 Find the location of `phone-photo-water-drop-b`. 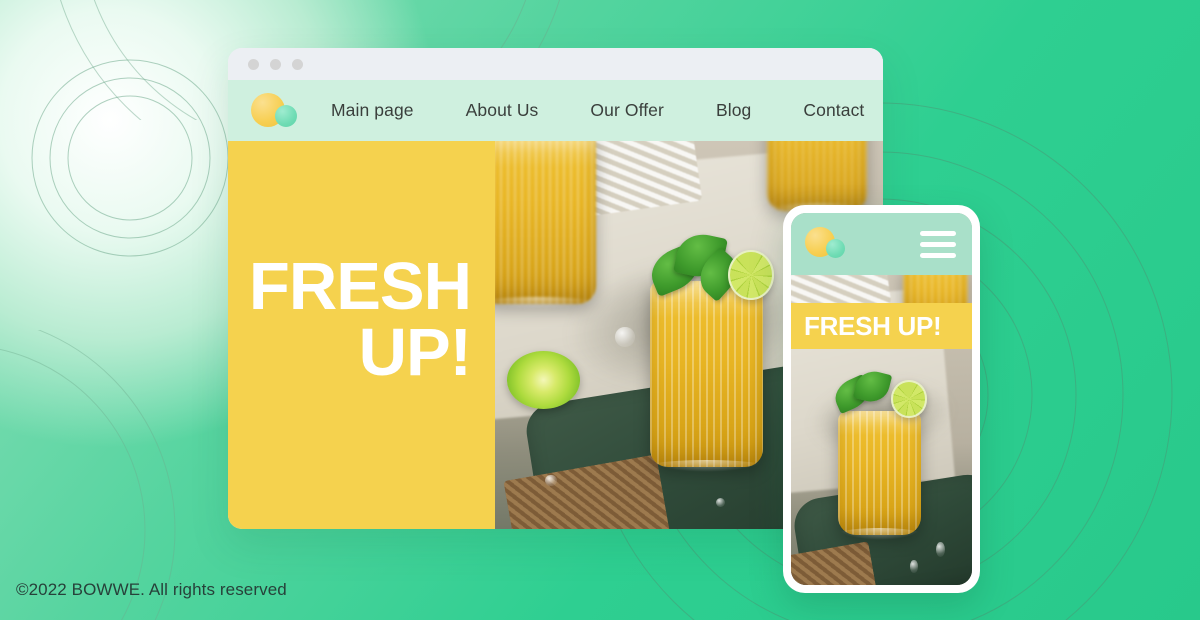

phone-photo-water-drop-b is located at coordinates (914, 566).